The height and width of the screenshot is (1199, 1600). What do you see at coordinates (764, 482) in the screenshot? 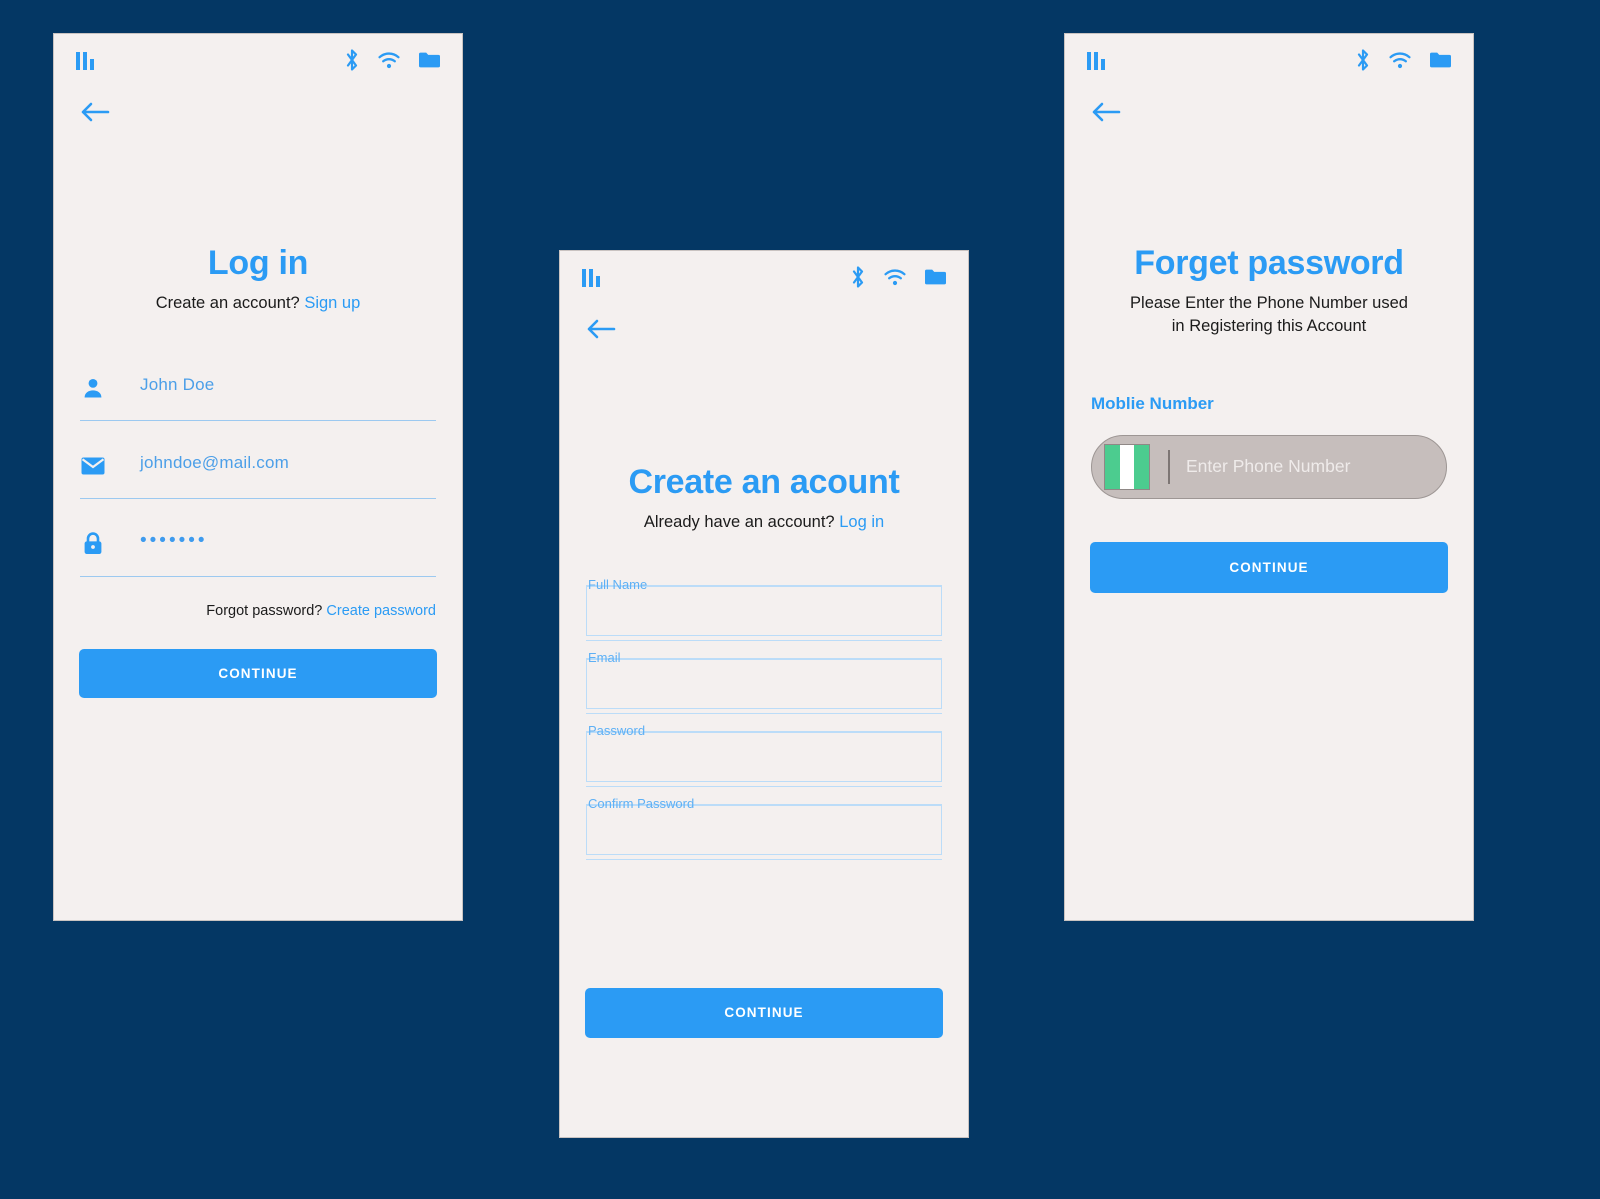
I see `page-title: Create an acount` at bounding box center [764, 482].